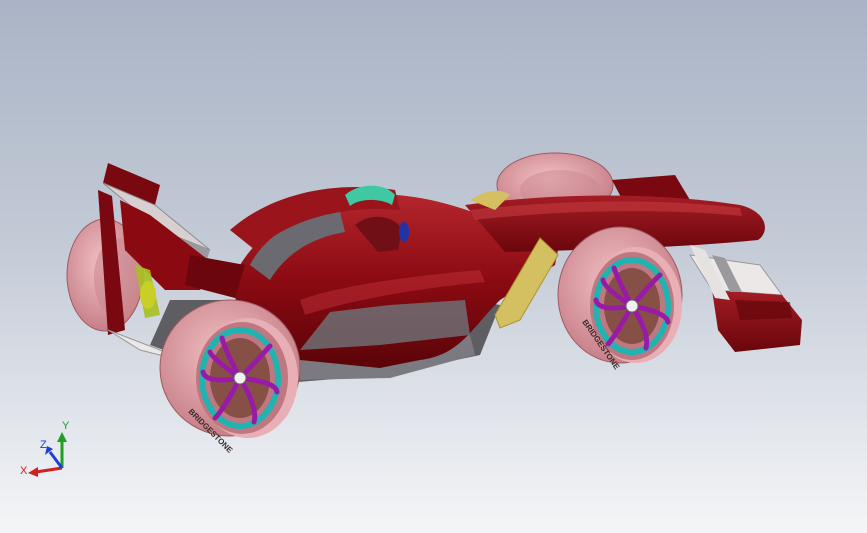 This screenshot has width=867, height=533. Describe the element at coordinates (62, 437) in the screenshot. I see `y-axis-arrow` at that location.